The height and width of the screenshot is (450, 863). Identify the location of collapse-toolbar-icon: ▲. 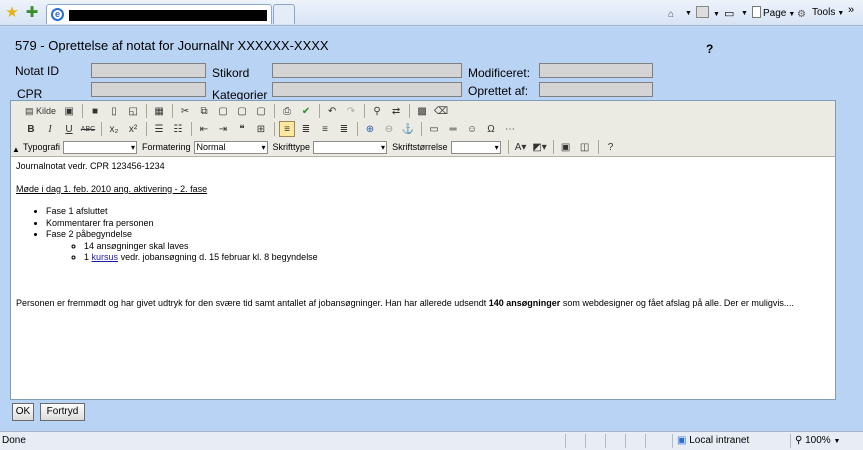
(16, 149).